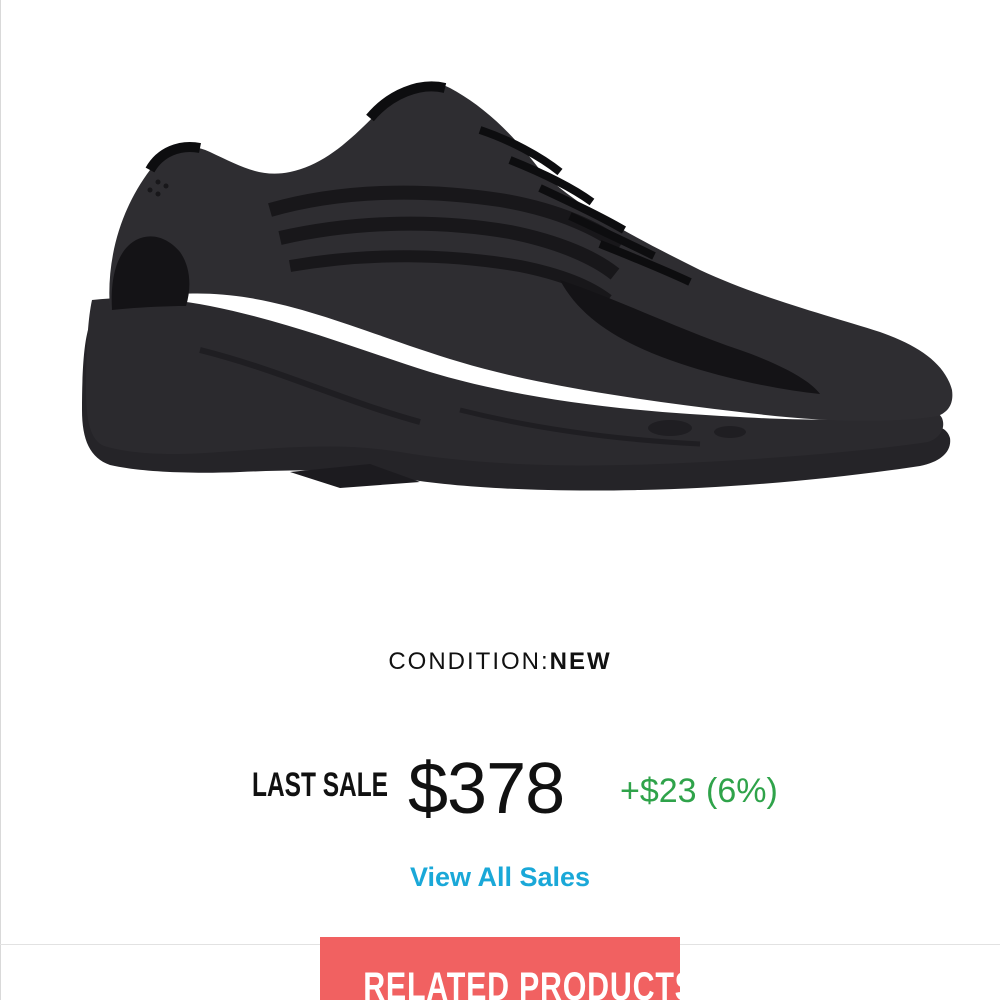 Image resolution: width=1000 pixels, height=1000 pixels. What do you see at coordinates (699, 791) in the screenshot?
I see `price-change: +$23 (6%)` at bounding box center [699, 791].